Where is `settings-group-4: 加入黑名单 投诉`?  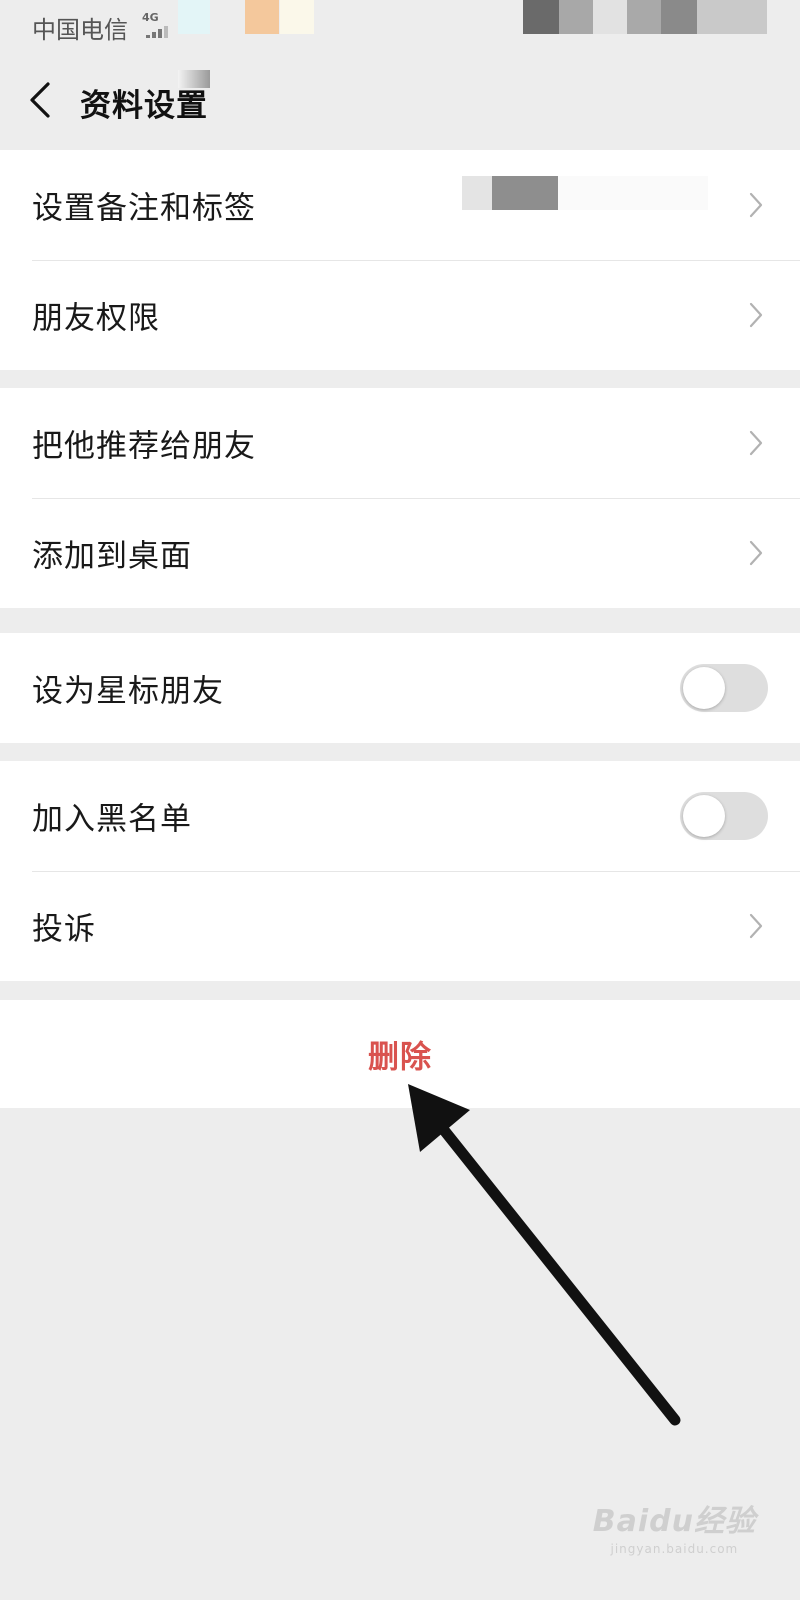 settings-group-4: 加入黑名单 投诉 is located at coordinates (400, 871).